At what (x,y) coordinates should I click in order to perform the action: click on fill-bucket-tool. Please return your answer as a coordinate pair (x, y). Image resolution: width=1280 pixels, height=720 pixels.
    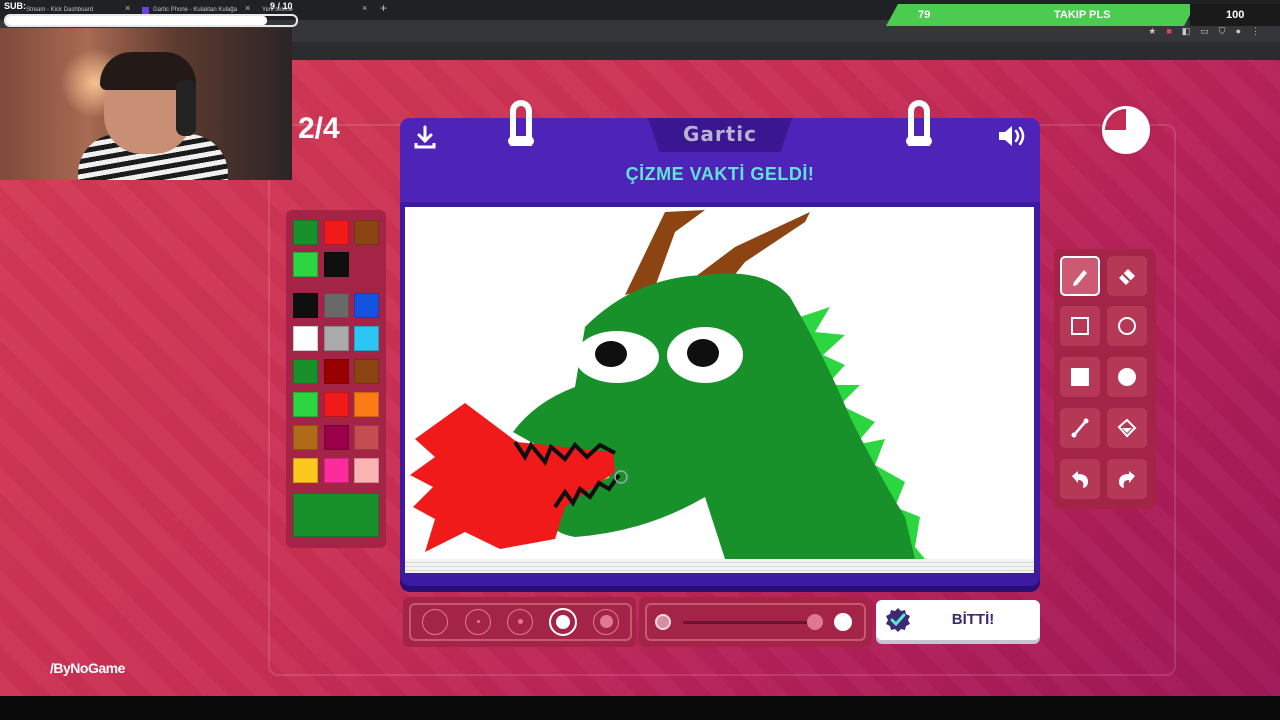
    Looking at the image, I should click on (1127, 428).